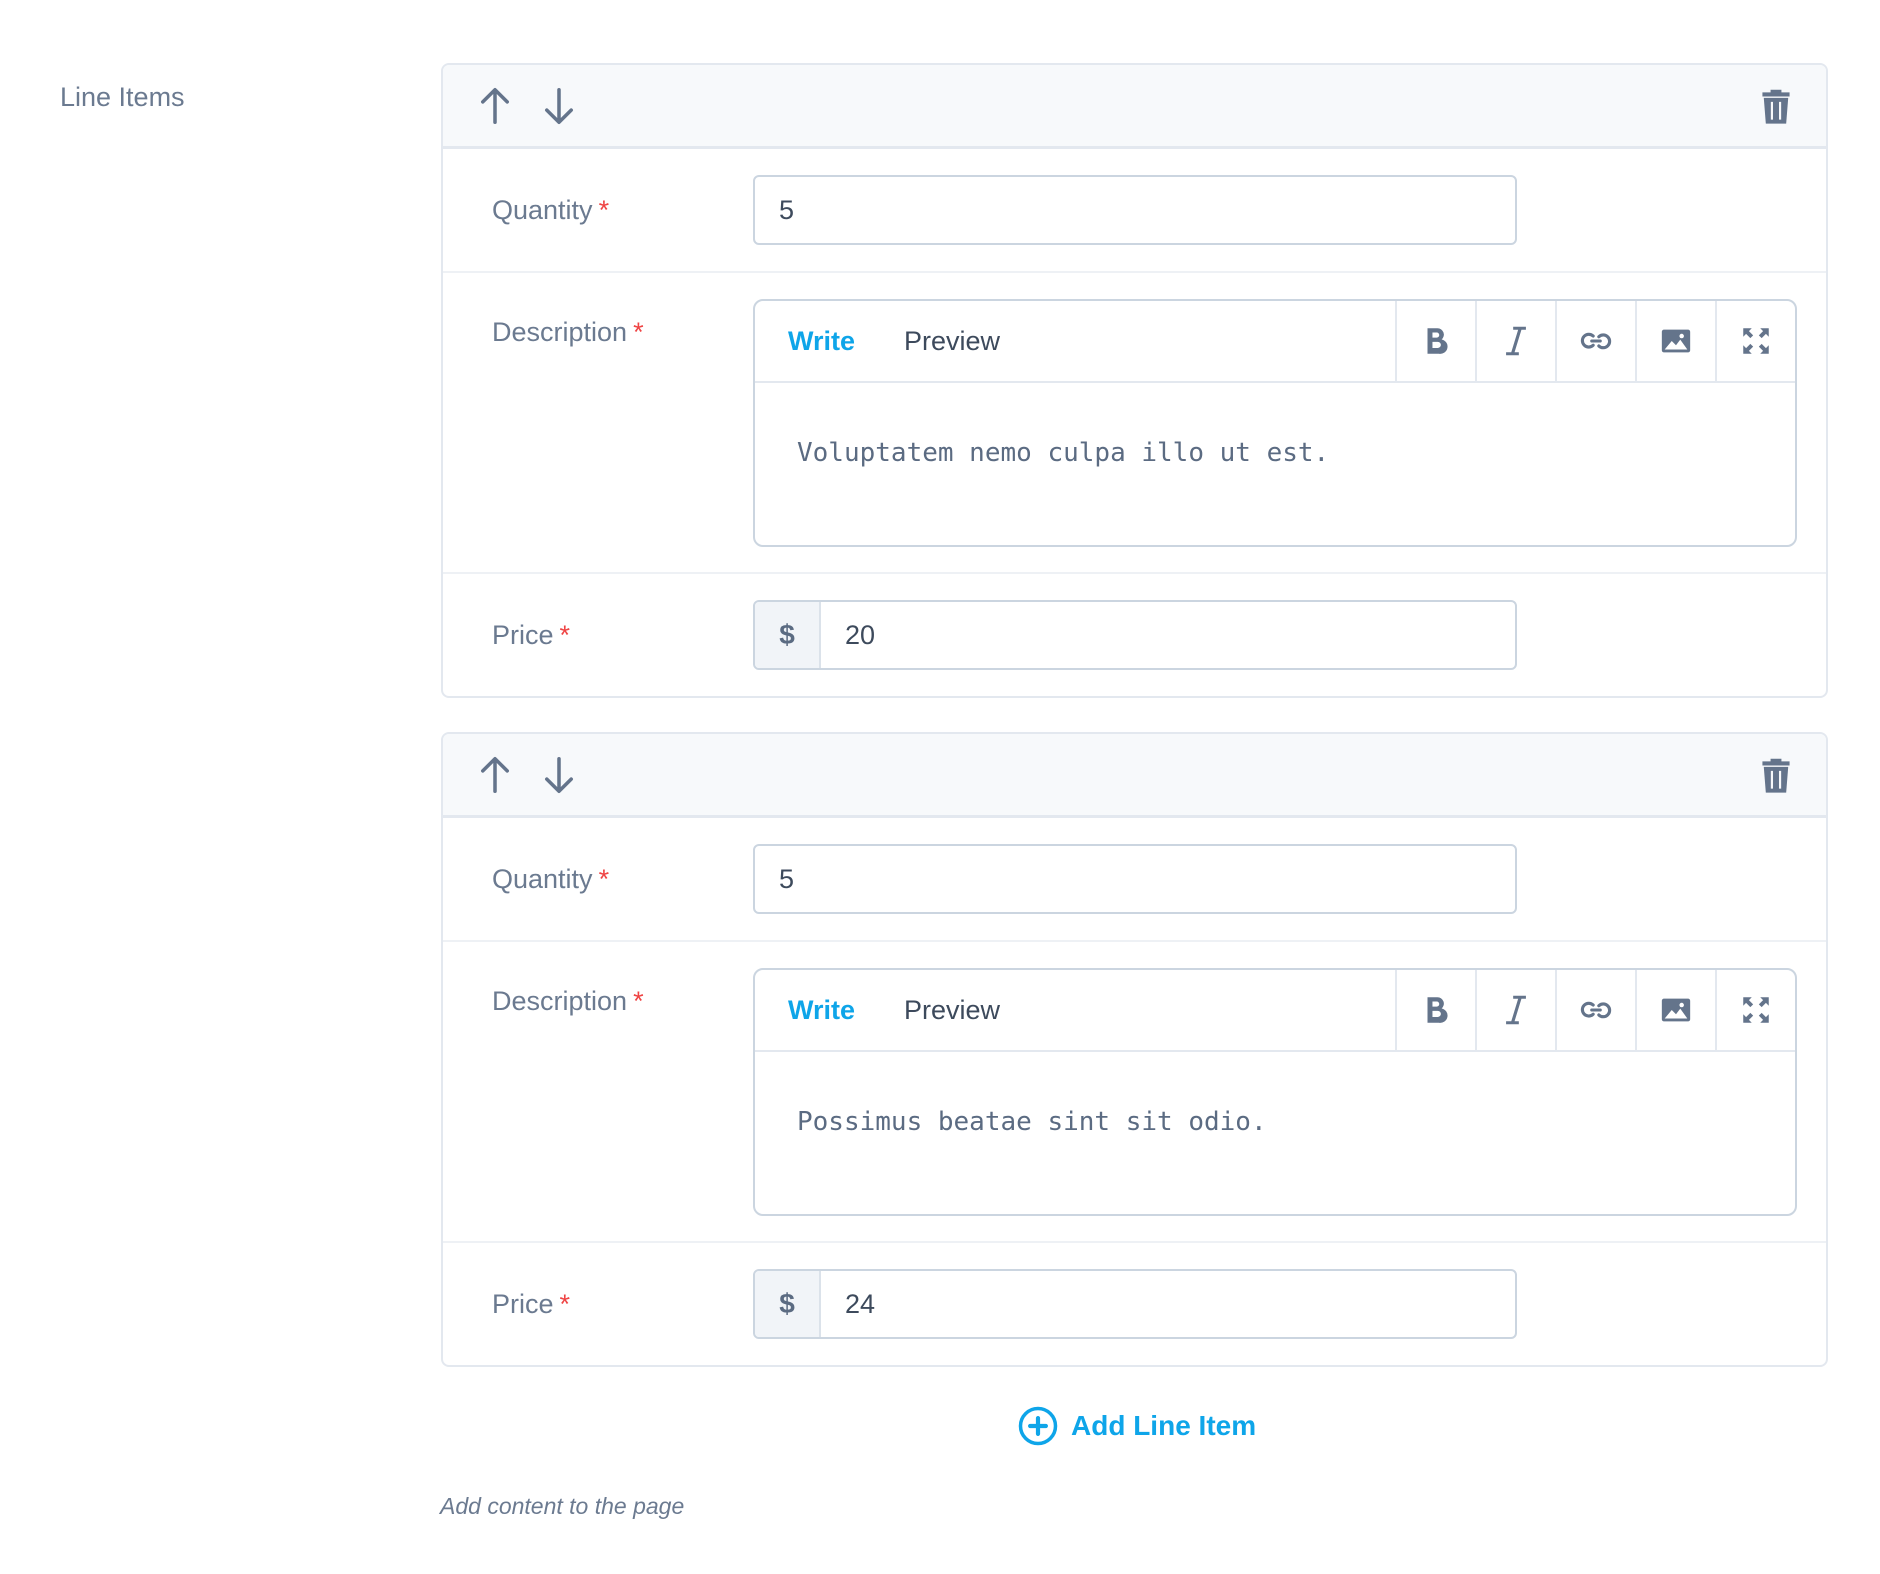 This screenshot has height=1574, width=1880. What do you see at coordinates (1275, 1122) in the screenshot?
I see `description-textarea: Possimus beatae sint sit odio.` at bounding box center [1275, 1122].